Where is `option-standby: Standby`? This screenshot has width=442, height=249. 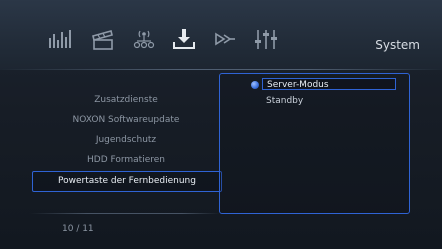 option-standby: Standby is located at coordinates (326, 101).